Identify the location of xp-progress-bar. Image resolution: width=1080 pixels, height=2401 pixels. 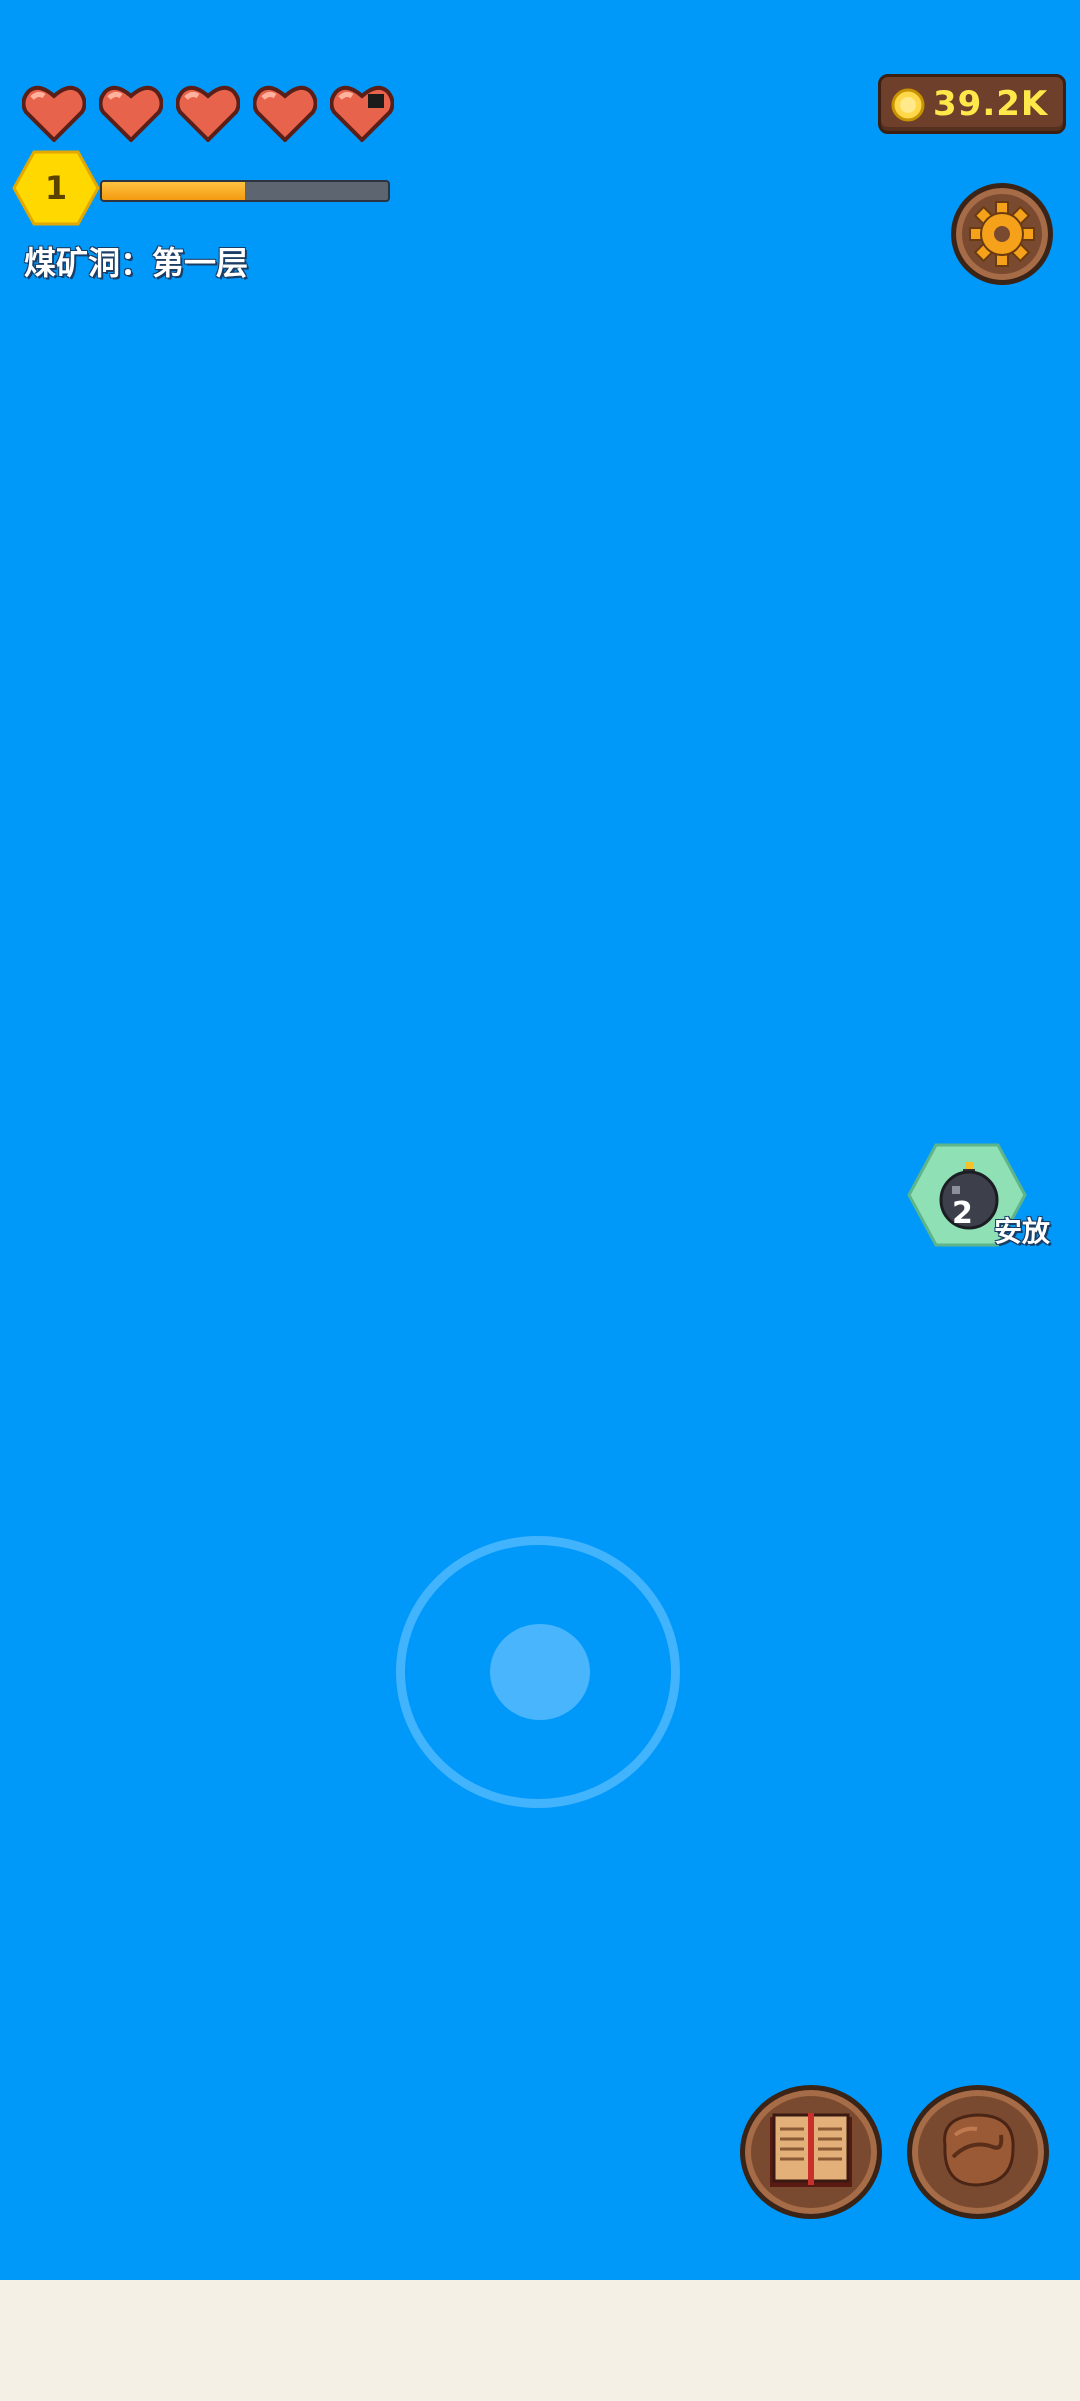
(245, 191).